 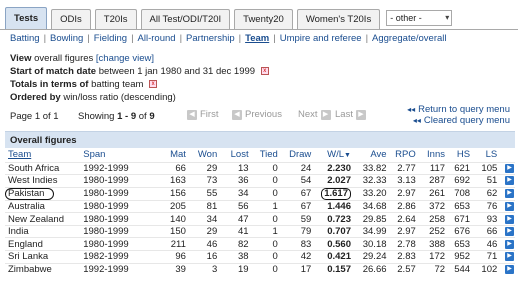 What do you see at coordinates (34, 116) in the screenshot?
I see `page-indicator: Page 1 of 1` at bounding box center [34, 116].